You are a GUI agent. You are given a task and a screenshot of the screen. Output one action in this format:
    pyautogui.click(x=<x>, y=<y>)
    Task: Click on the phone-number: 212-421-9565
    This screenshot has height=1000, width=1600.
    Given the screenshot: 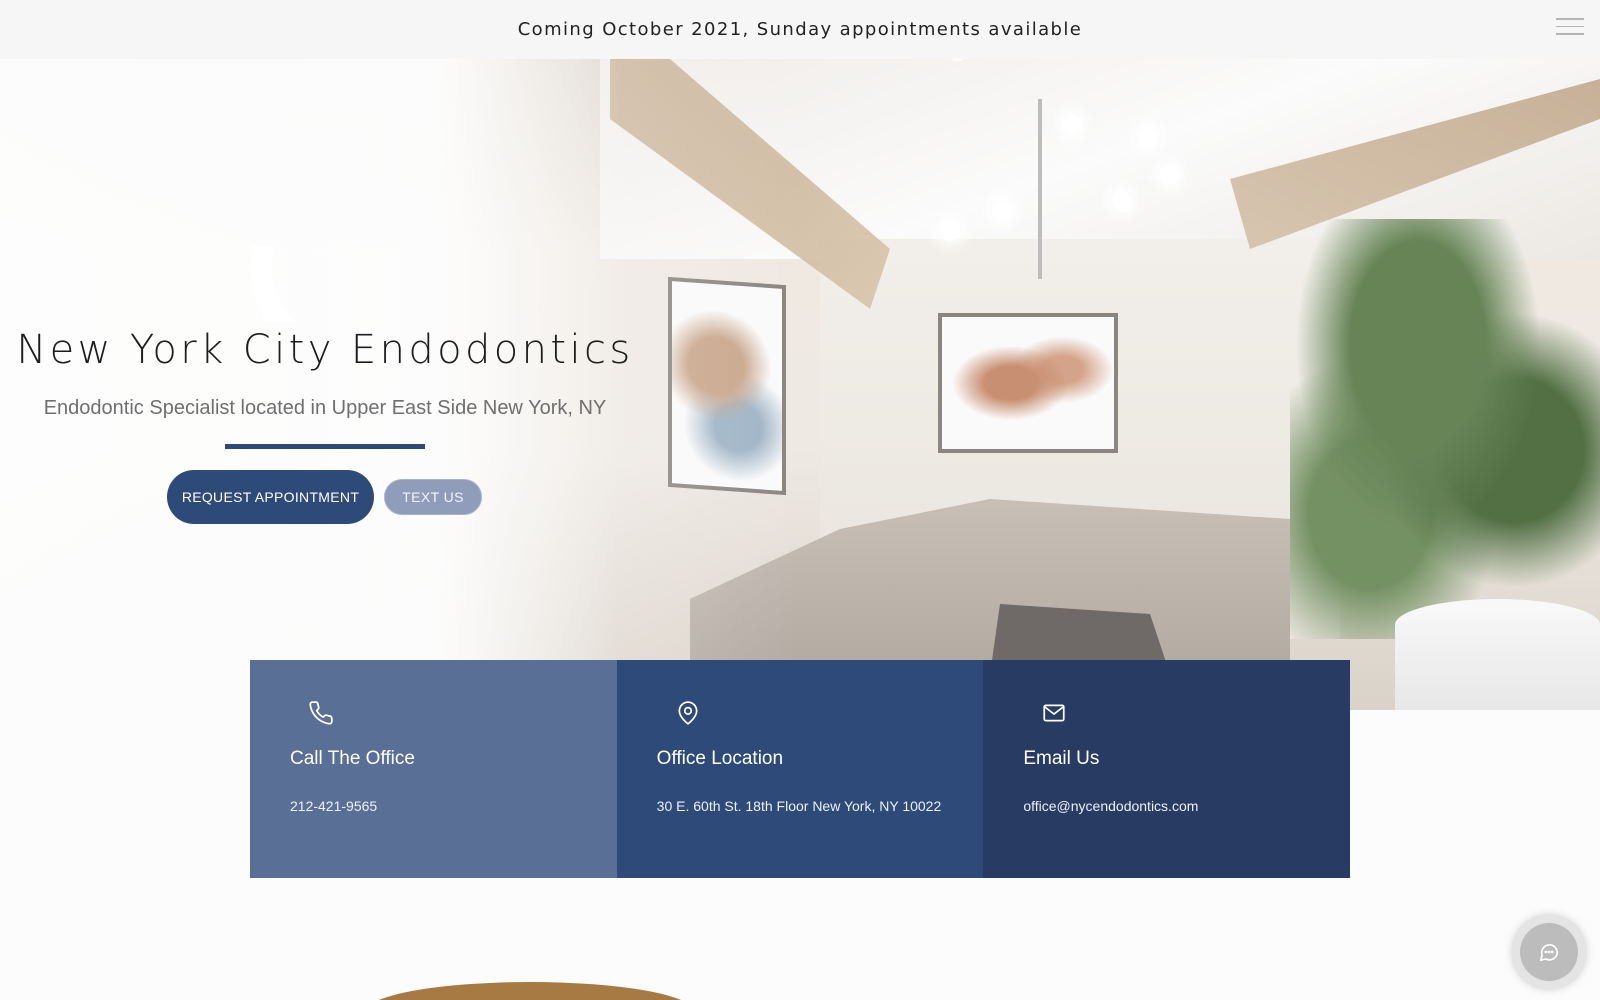 What is the action you would take?
    pyautogui.click(x=333, y=806)
    